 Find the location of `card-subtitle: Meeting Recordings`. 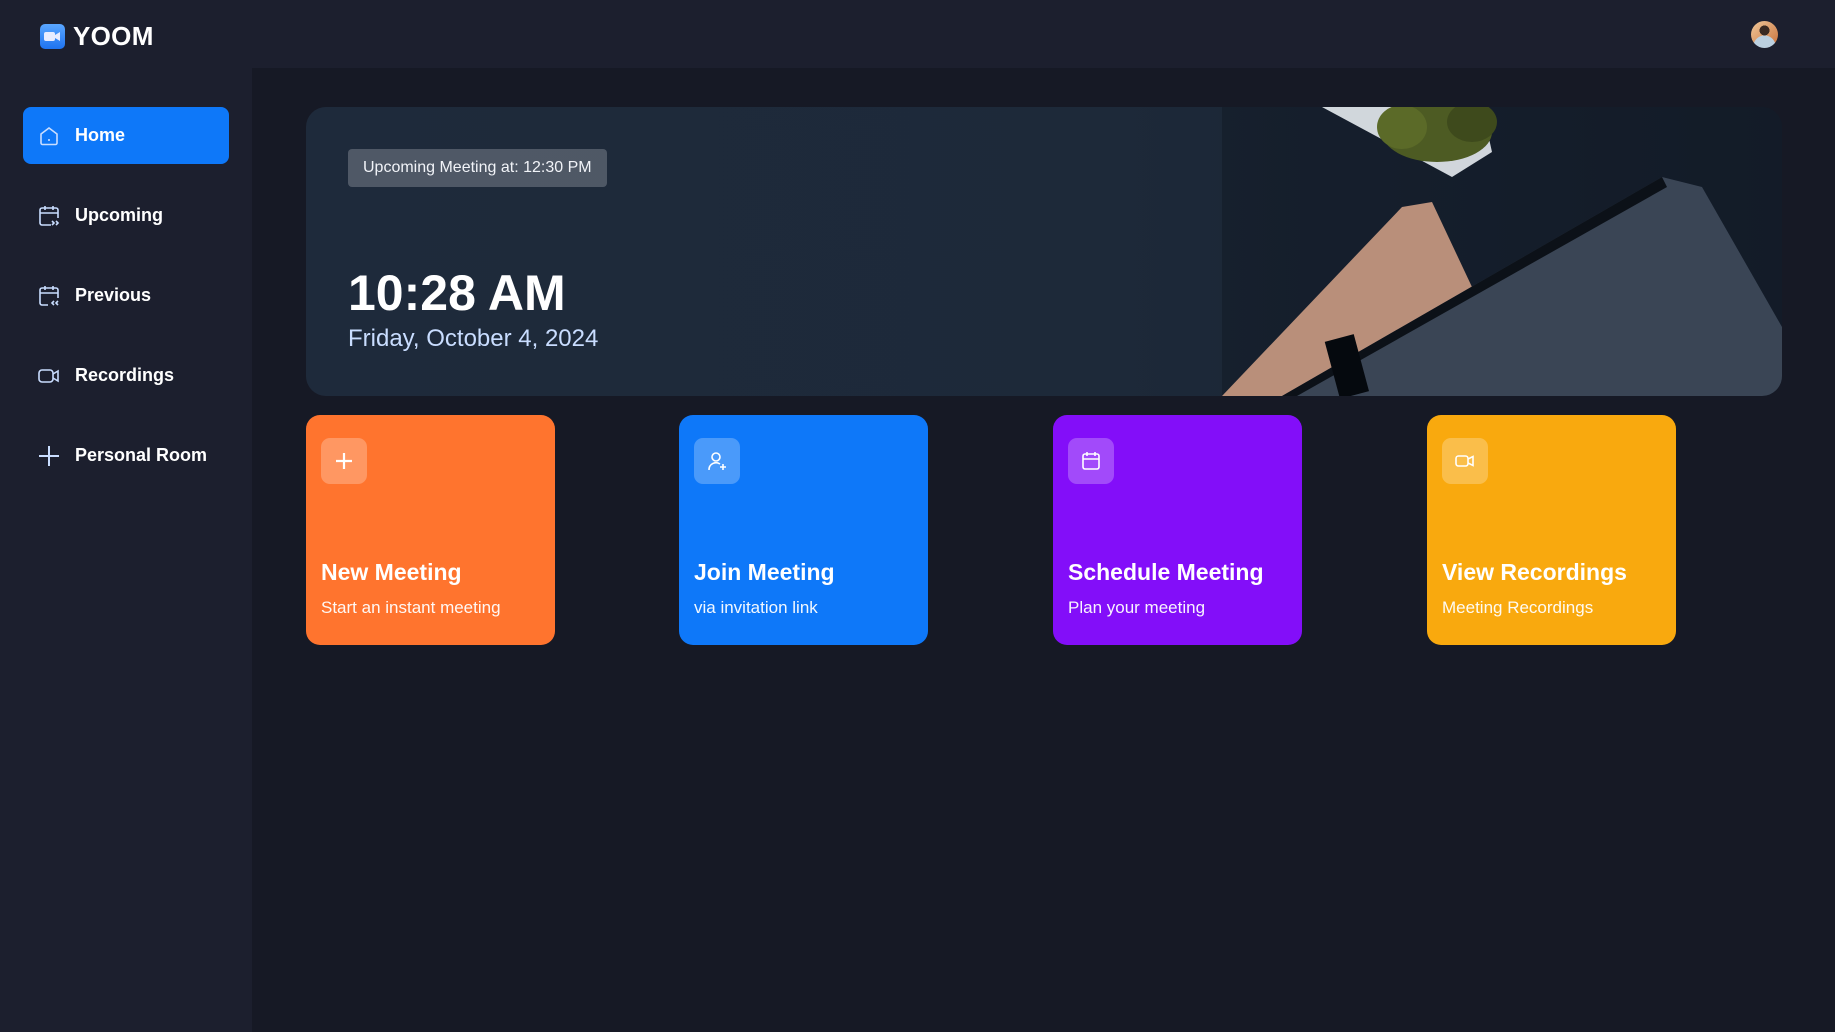

card-subtitle: Meeting Recordings is located at coordinates (1518, 607).